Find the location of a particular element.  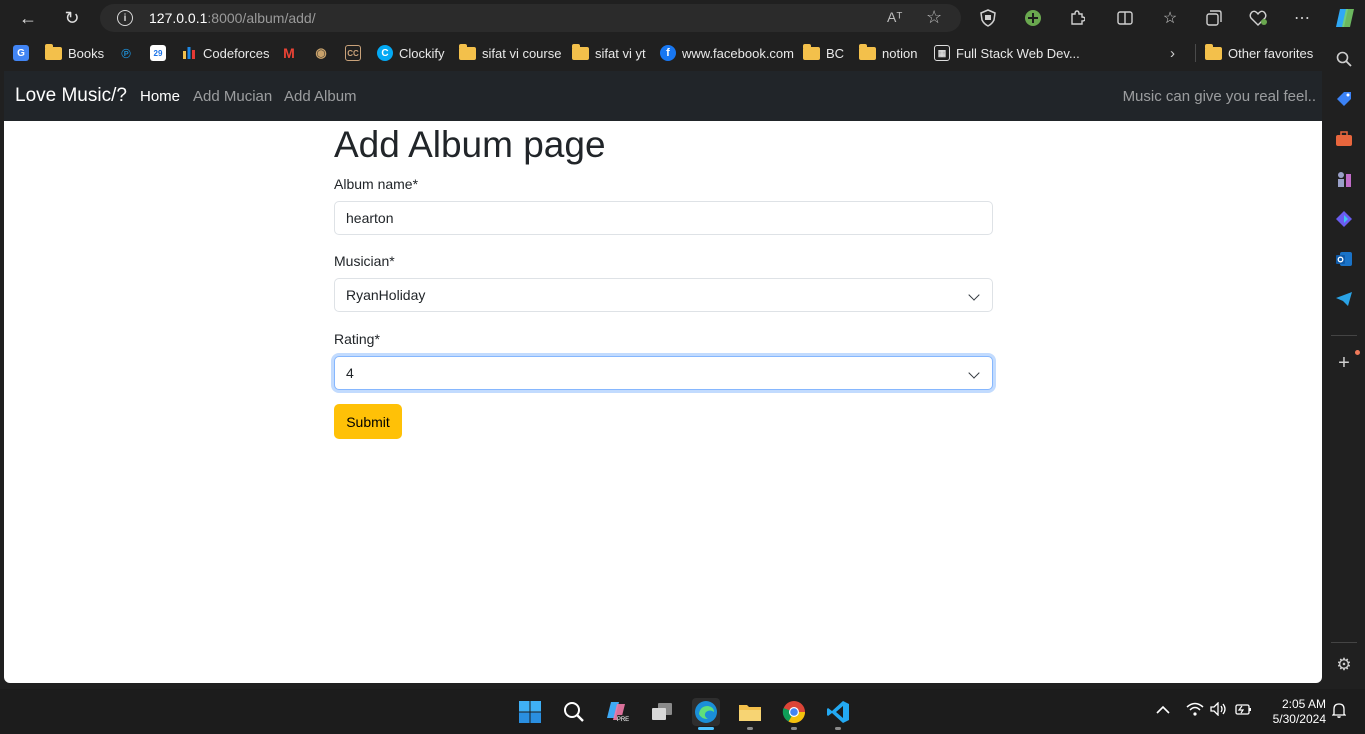

more-options-icon: ⋯ is located at coordinates (1302, 18).